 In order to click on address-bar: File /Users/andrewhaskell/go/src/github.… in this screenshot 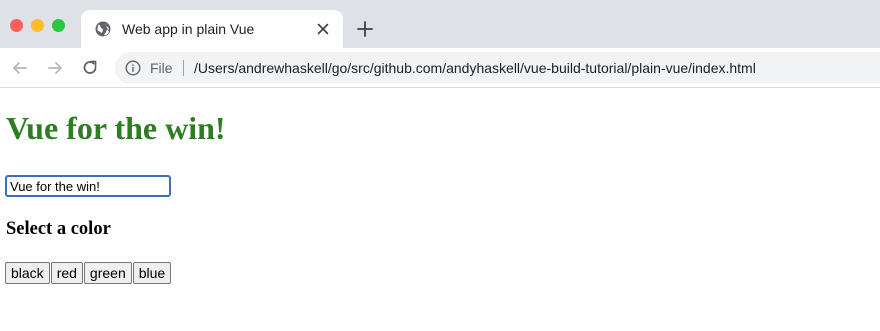, I will do `click(497, 68)`.